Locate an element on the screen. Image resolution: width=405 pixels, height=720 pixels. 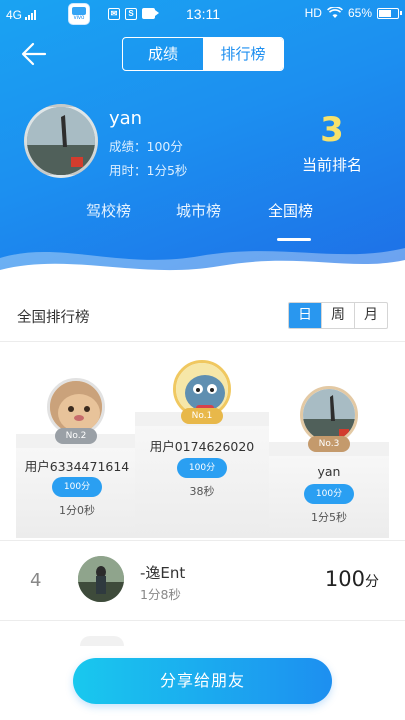
view-segment-control: 成绩 排行榜 is located at coordinates (203, 54).